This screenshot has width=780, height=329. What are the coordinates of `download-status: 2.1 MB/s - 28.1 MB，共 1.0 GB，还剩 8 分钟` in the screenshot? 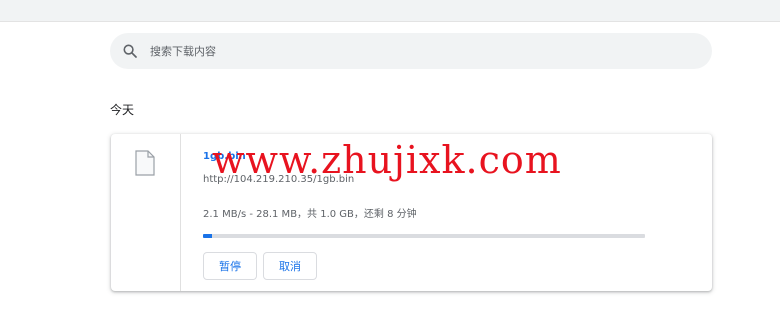 It's located at (310, 214).